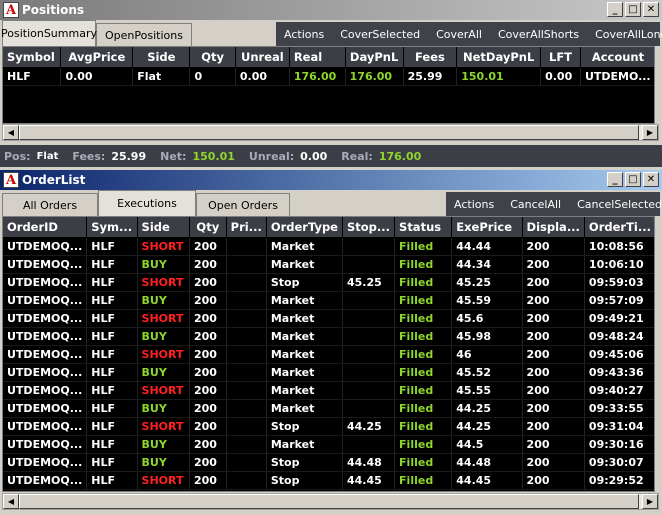 The width and height of the screenshot is (662, 515). Describe the element at coordinates (305, 227) in the screenshot. I see `col-order-type: OrderType` at that location.